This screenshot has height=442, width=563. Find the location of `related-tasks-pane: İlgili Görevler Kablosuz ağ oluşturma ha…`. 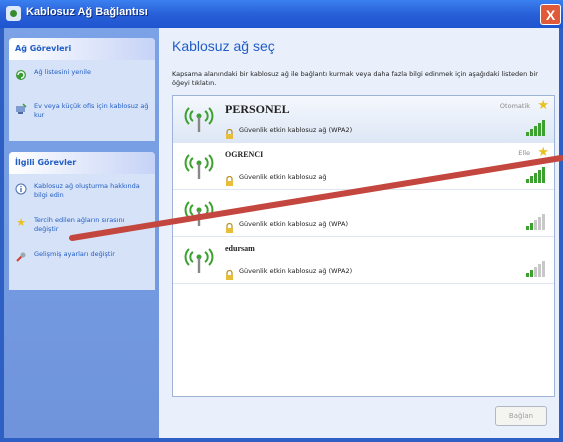

related-tasks-pane: İlgili Görevler Kablosuz ağ oluşturma ha… is located at coordinates (82, 221).